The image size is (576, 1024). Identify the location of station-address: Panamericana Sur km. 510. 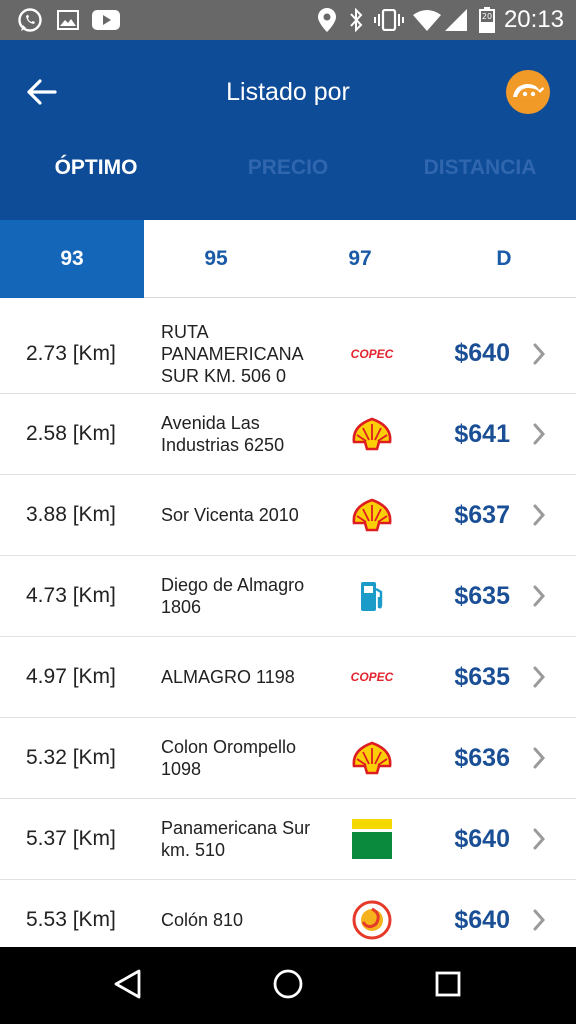
(236, 839).